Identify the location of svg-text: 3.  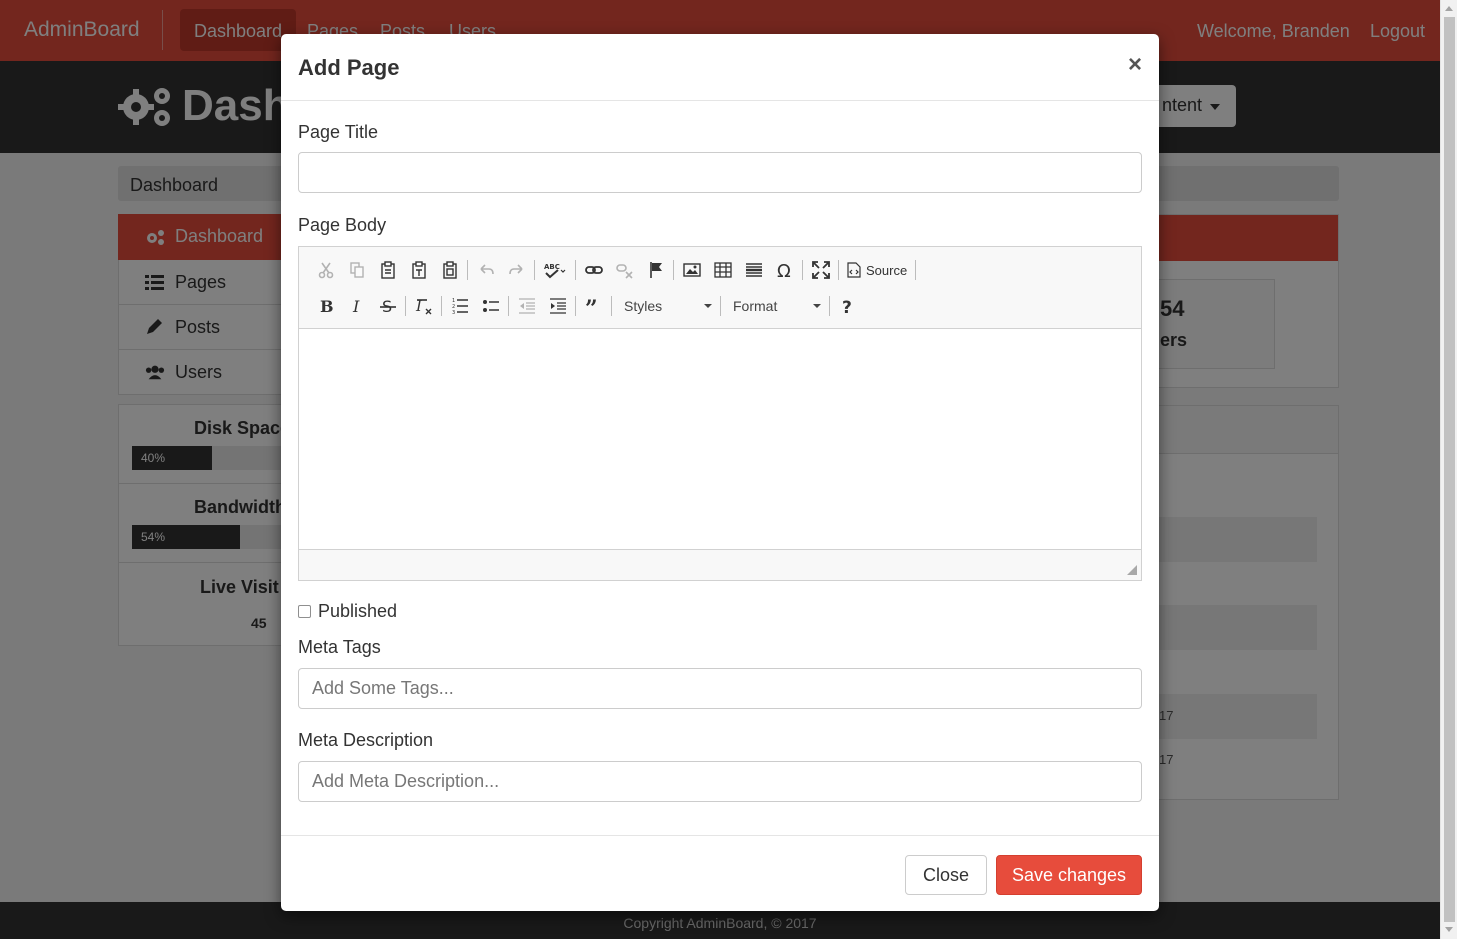
(453, 312).